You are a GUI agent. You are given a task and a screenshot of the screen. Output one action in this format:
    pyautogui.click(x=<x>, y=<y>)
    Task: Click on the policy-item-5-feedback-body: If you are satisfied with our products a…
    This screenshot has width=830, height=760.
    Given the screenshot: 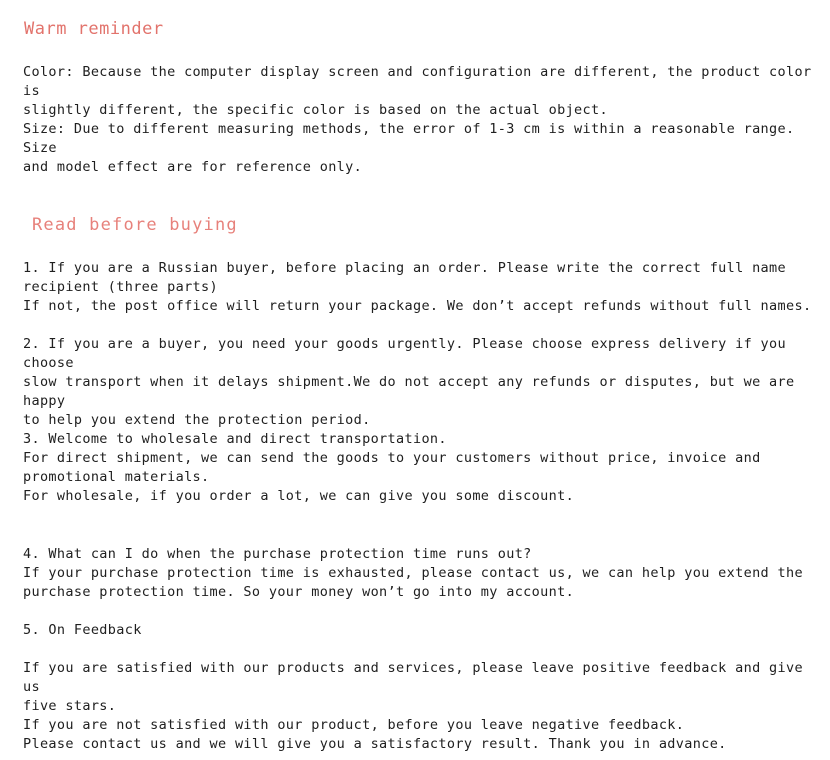 What is the action you would take?
    pyautogui.click(x=413, y=706)
    